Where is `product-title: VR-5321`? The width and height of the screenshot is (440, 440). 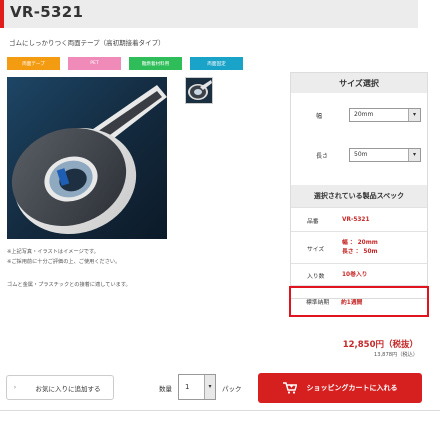
product-title: VR-5321 is located at coordinates (47, 12).